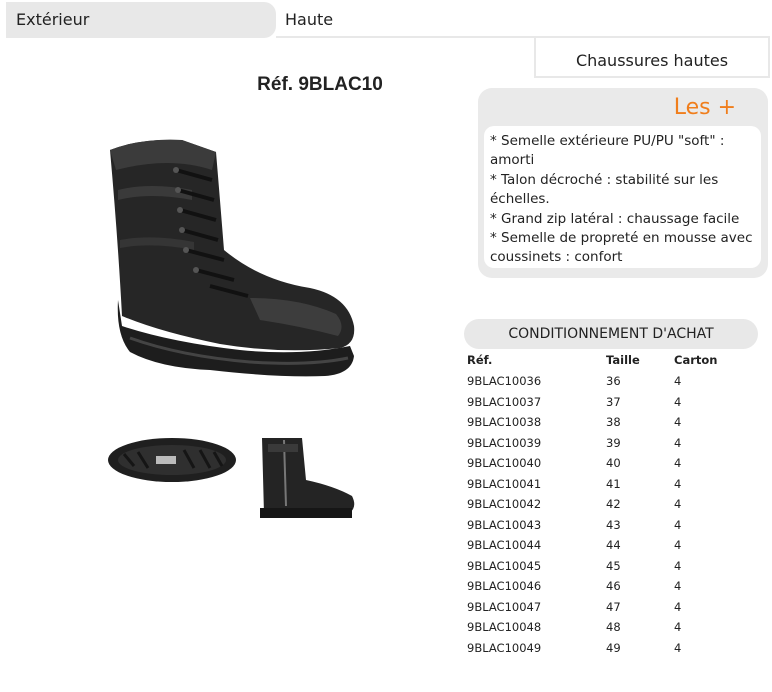 This screenshot has width=772, height=692. Describe the element at coordinates (613, 545) in the screenshot. I see `row-size-cell: 44` at that location.